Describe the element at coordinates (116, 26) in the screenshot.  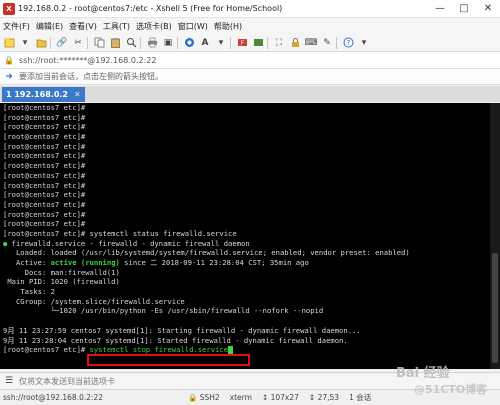
I see `menu-tools: 工具(T)` at that location.